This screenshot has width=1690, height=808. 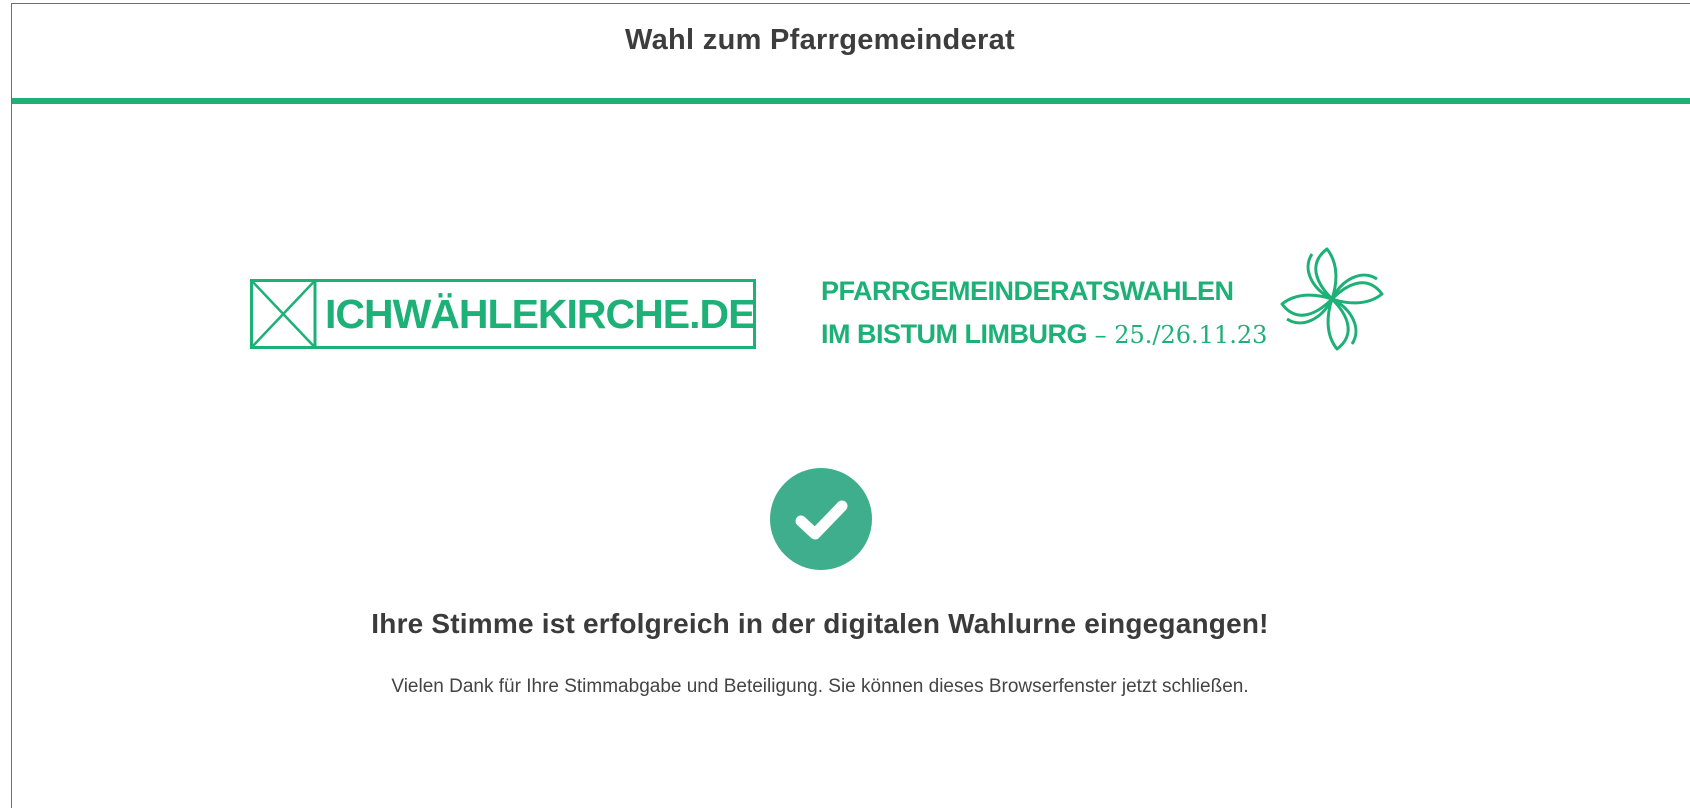 I want to click on ichwaehlekirche-logo-text: ICHWÄHLEKIRCHE.DE, so click(x=540, y=314).